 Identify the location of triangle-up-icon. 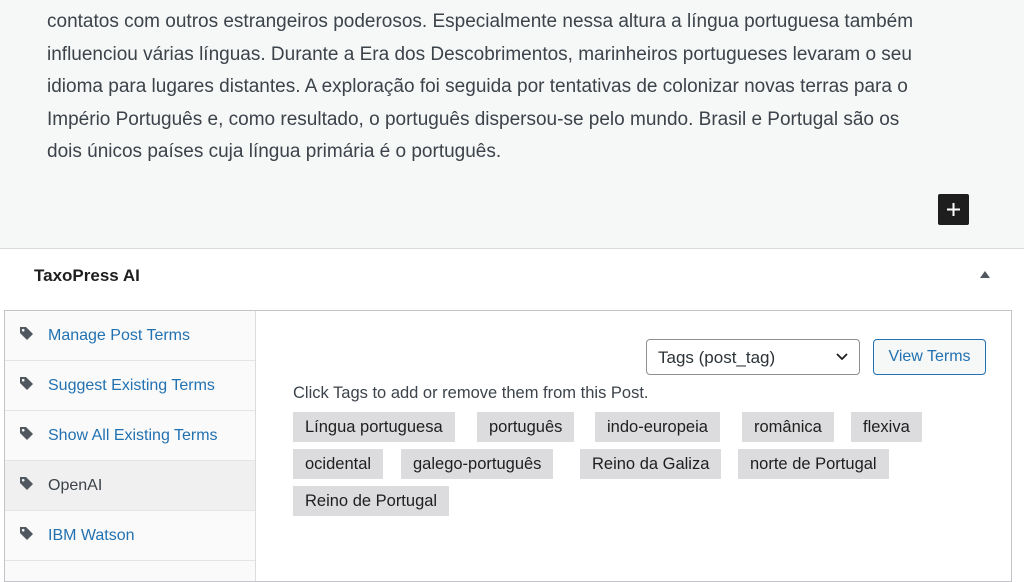
(985, 274).